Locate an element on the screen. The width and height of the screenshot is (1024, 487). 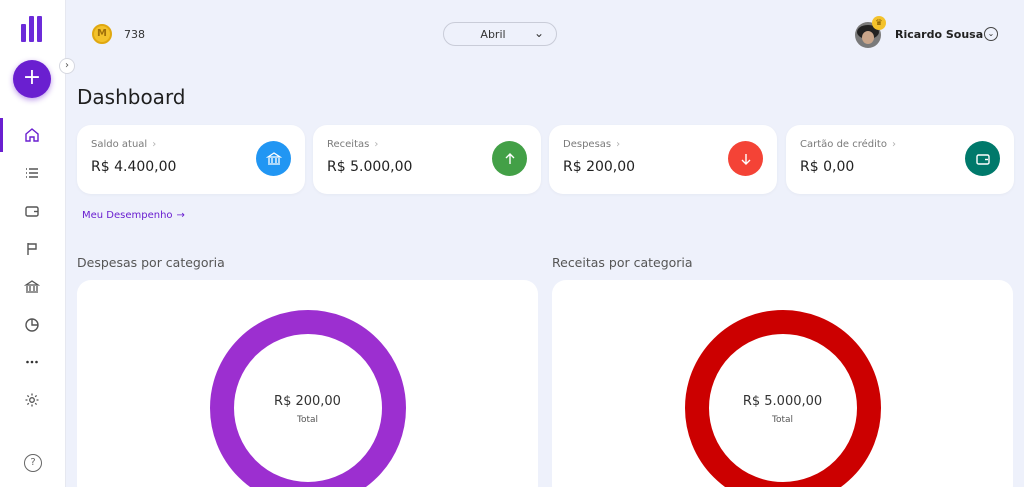
donut-total-value: R$ 5.000,00 is located at coordinates (782, 401).